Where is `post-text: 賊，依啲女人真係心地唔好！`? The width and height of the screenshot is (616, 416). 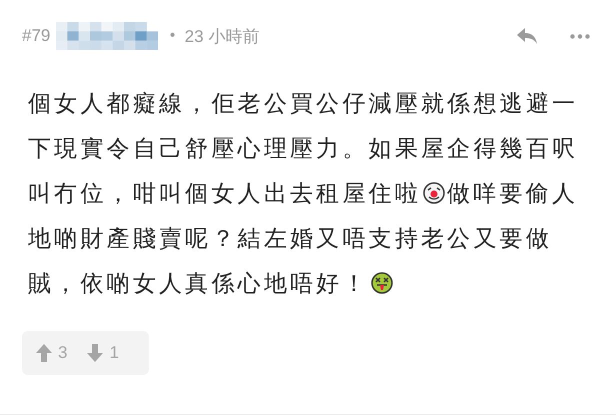
post-text: 賊，依啲女人真係心地唔好！ is located at coordinates (198, 284).